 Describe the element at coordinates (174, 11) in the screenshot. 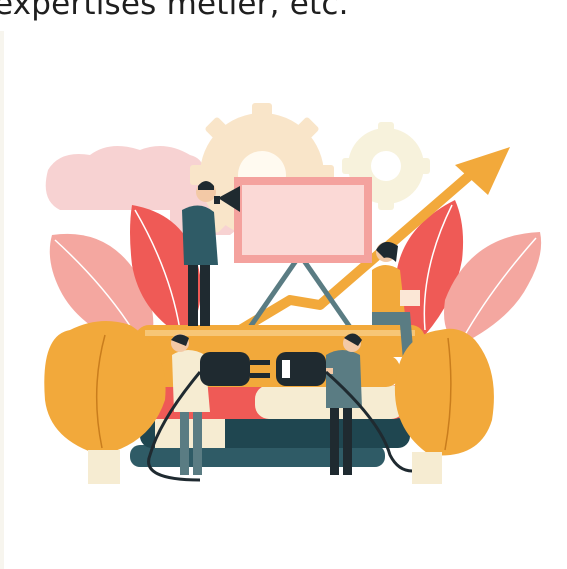

I see `caption-text: expertises métier, etc.` at that location.